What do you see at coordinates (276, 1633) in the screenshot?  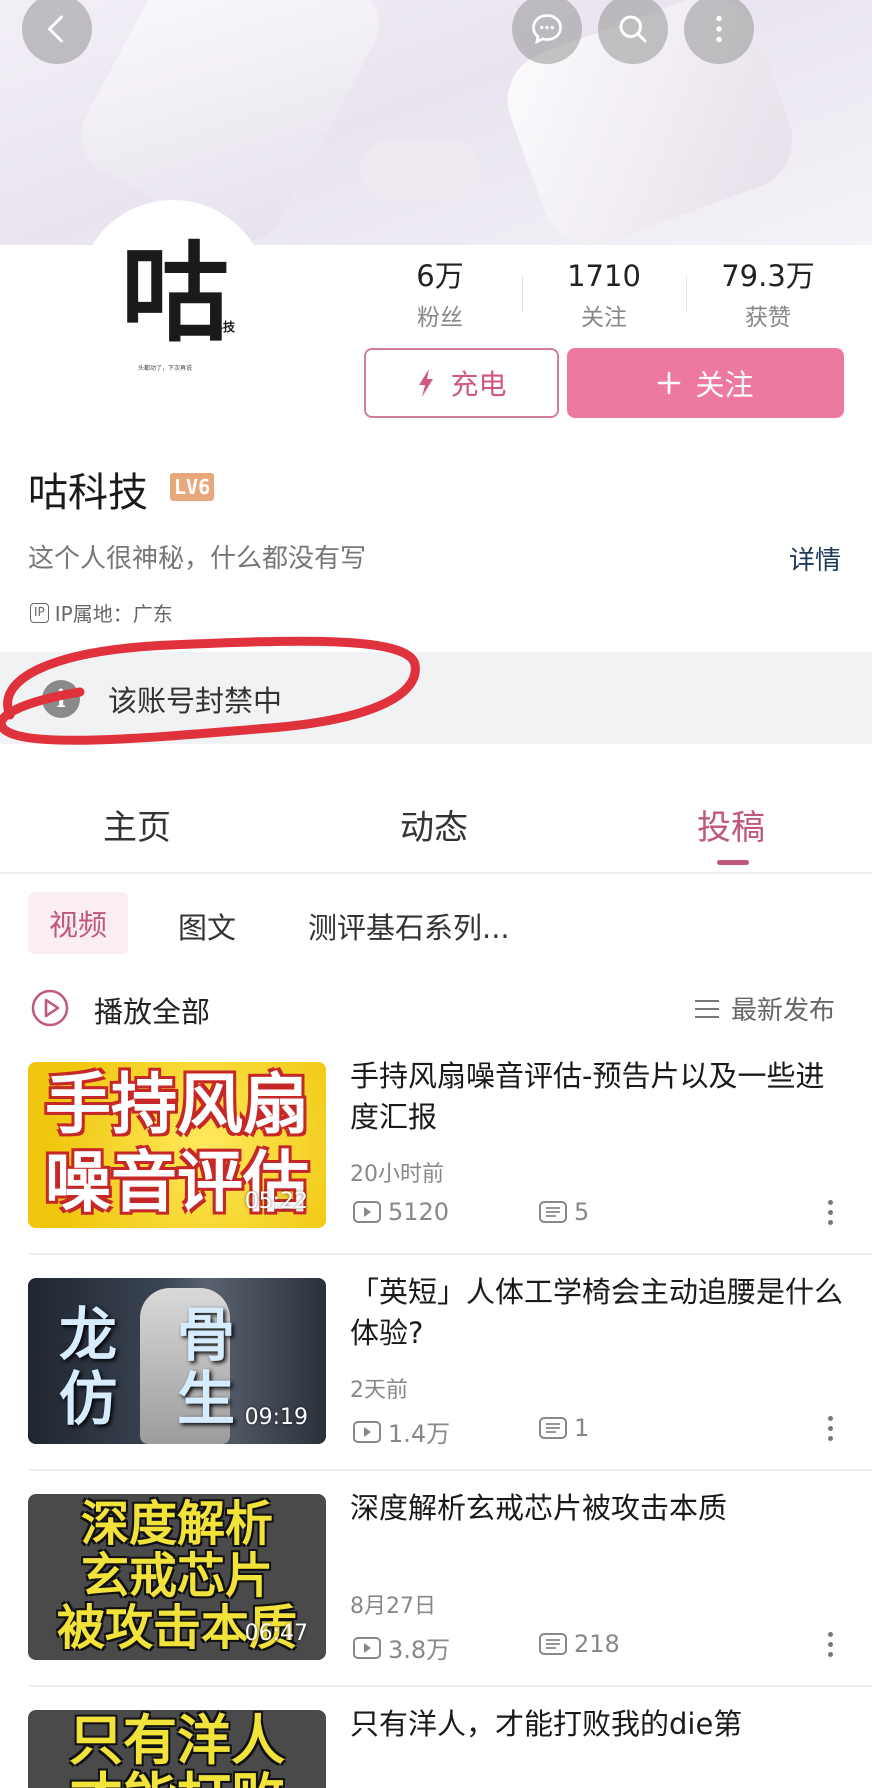 I see `video-duration: 06:47` at bounding box center [276, 1633].